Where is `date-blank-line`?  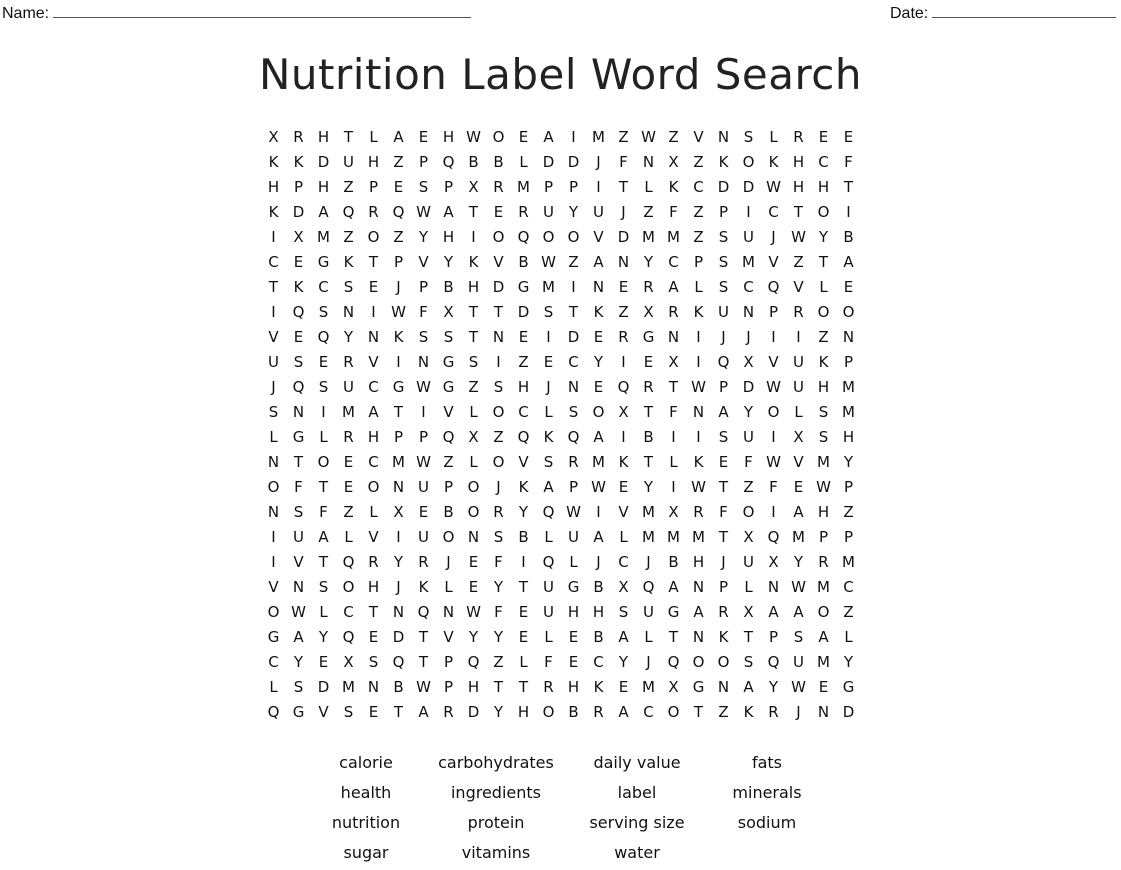
date-blank-line is located at coordinates (1024, 10).